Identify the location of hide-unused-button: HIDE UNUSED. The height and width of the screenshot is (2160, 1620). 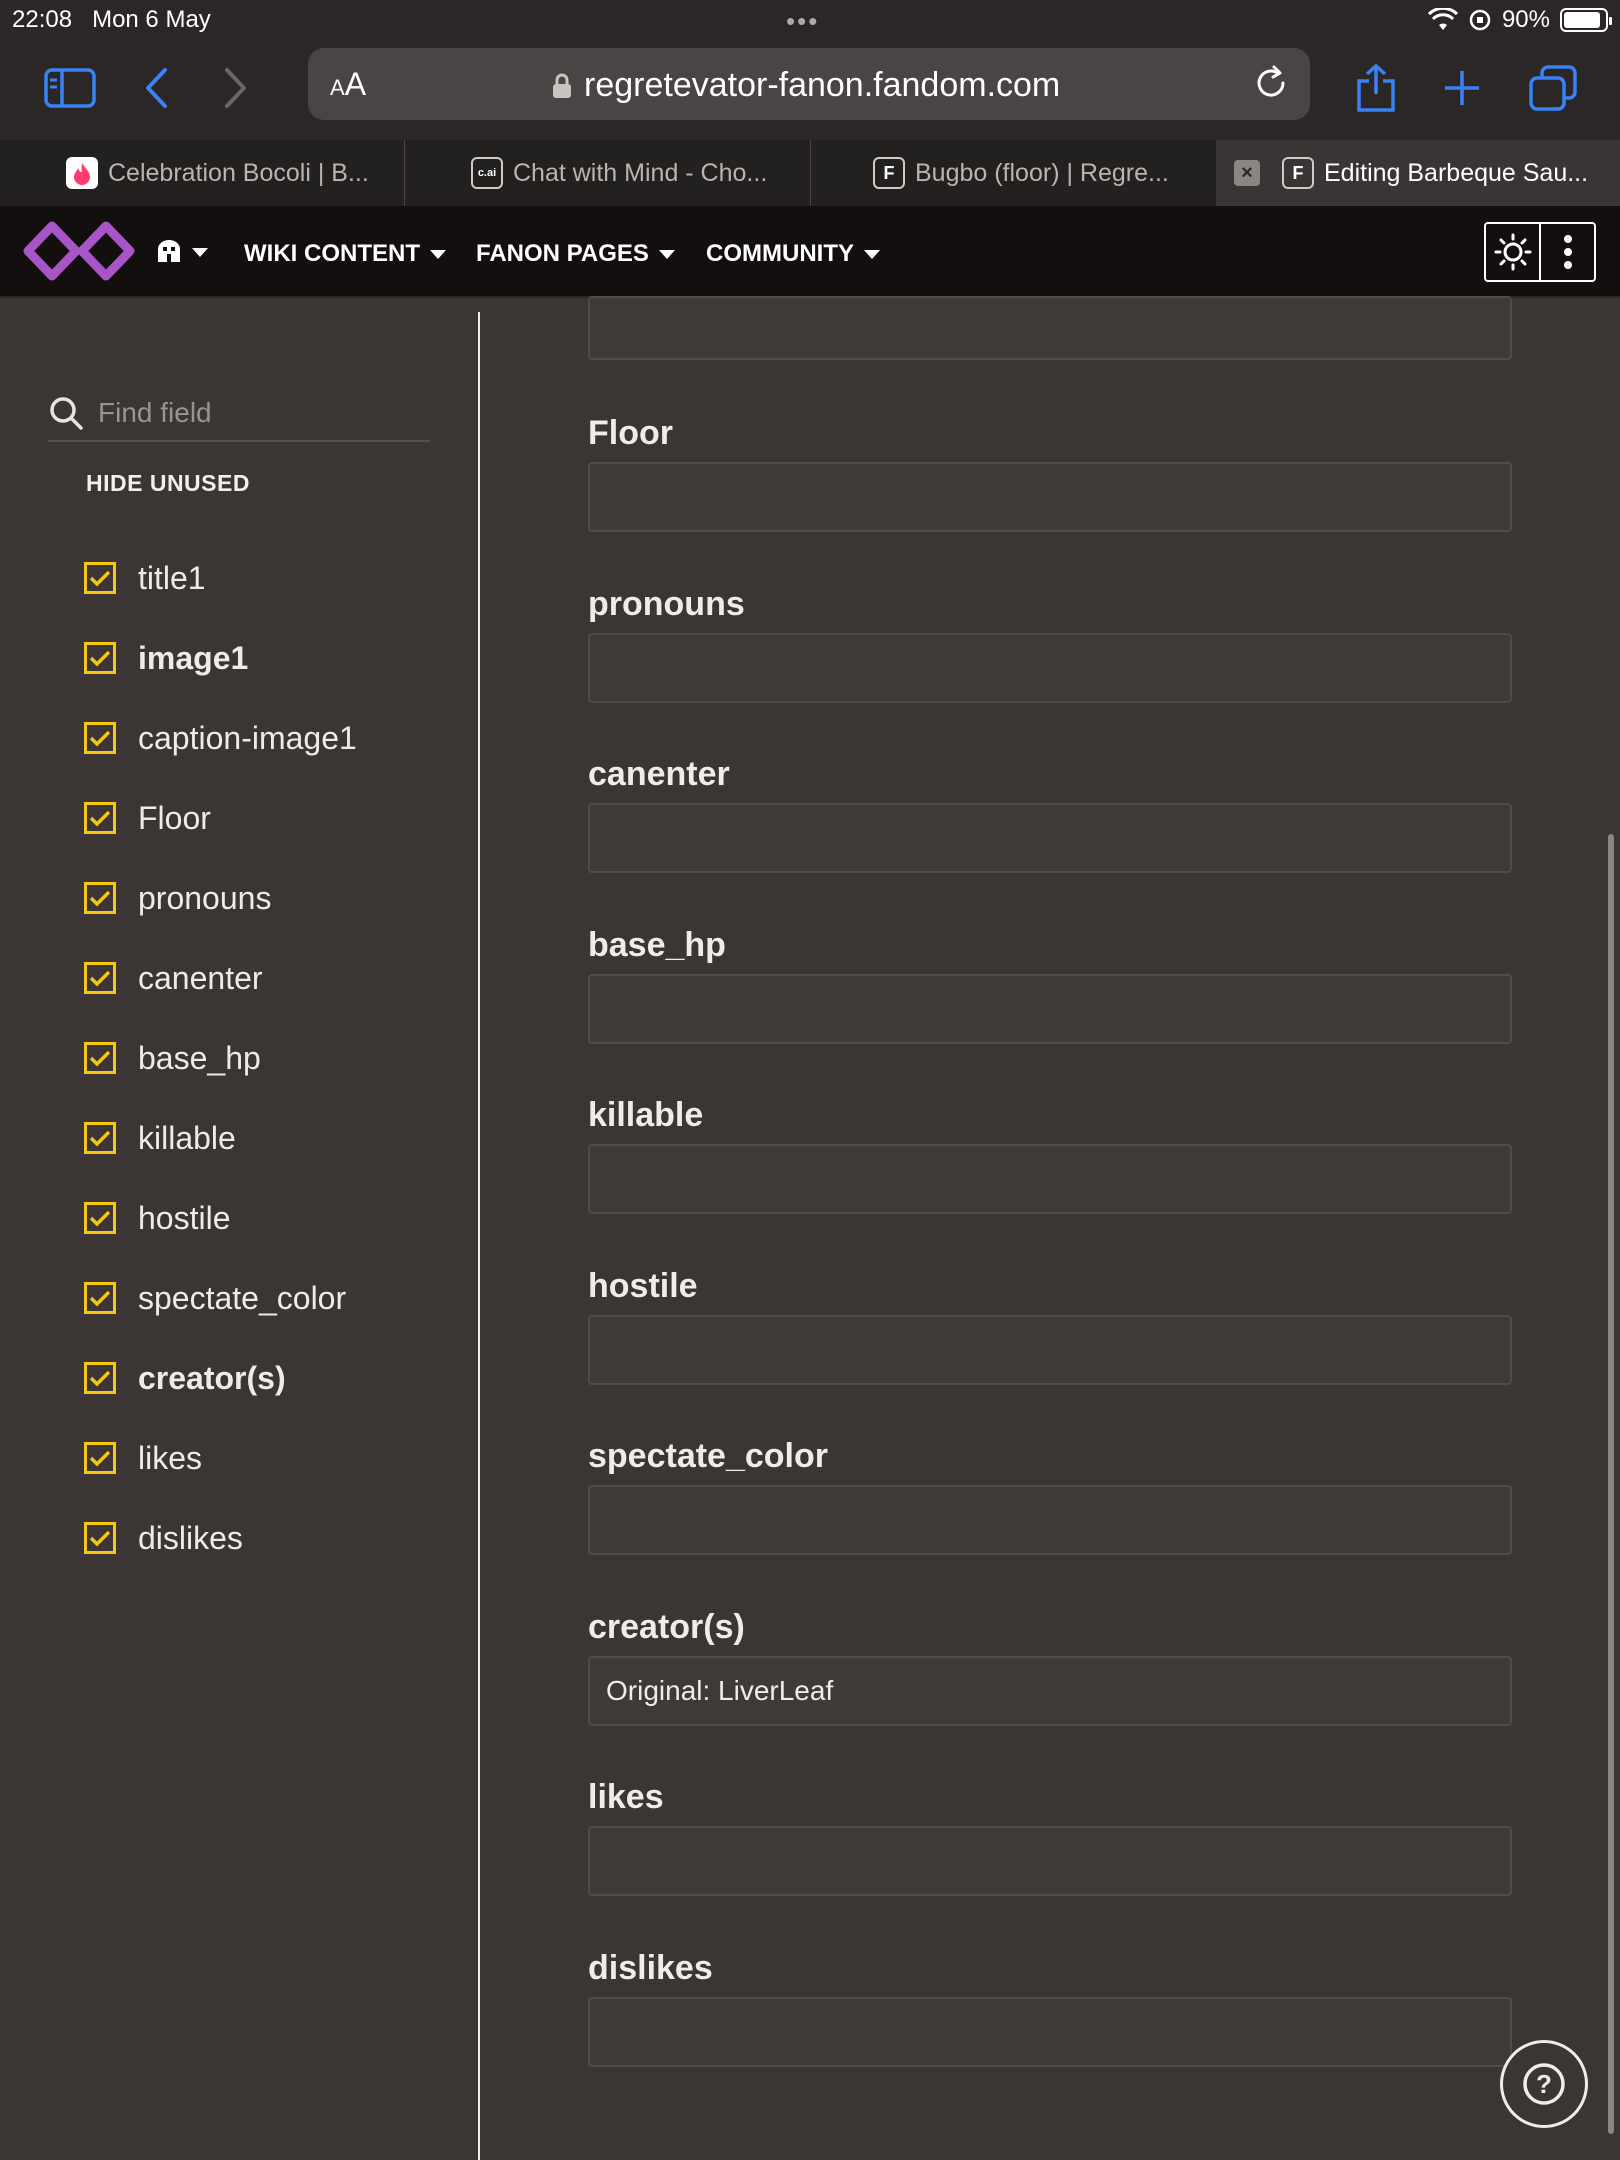
(168, 483).